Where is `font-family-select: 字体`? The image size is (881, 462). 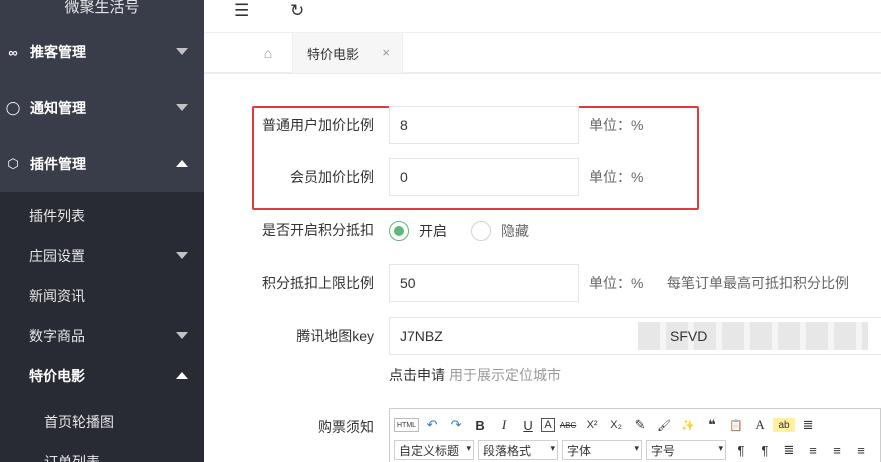
font-family-select: 字体 is located at coordinates (602, 450).